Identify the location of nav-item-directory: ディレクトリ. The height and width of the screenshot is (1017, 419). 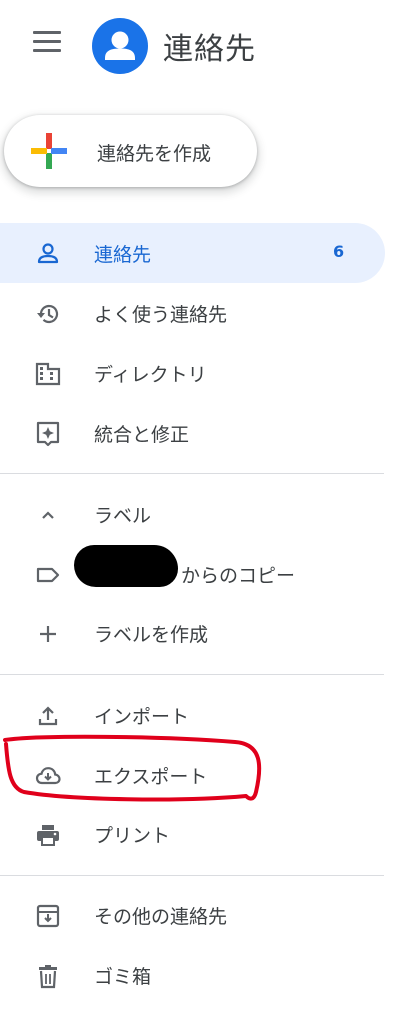
(192, 373).